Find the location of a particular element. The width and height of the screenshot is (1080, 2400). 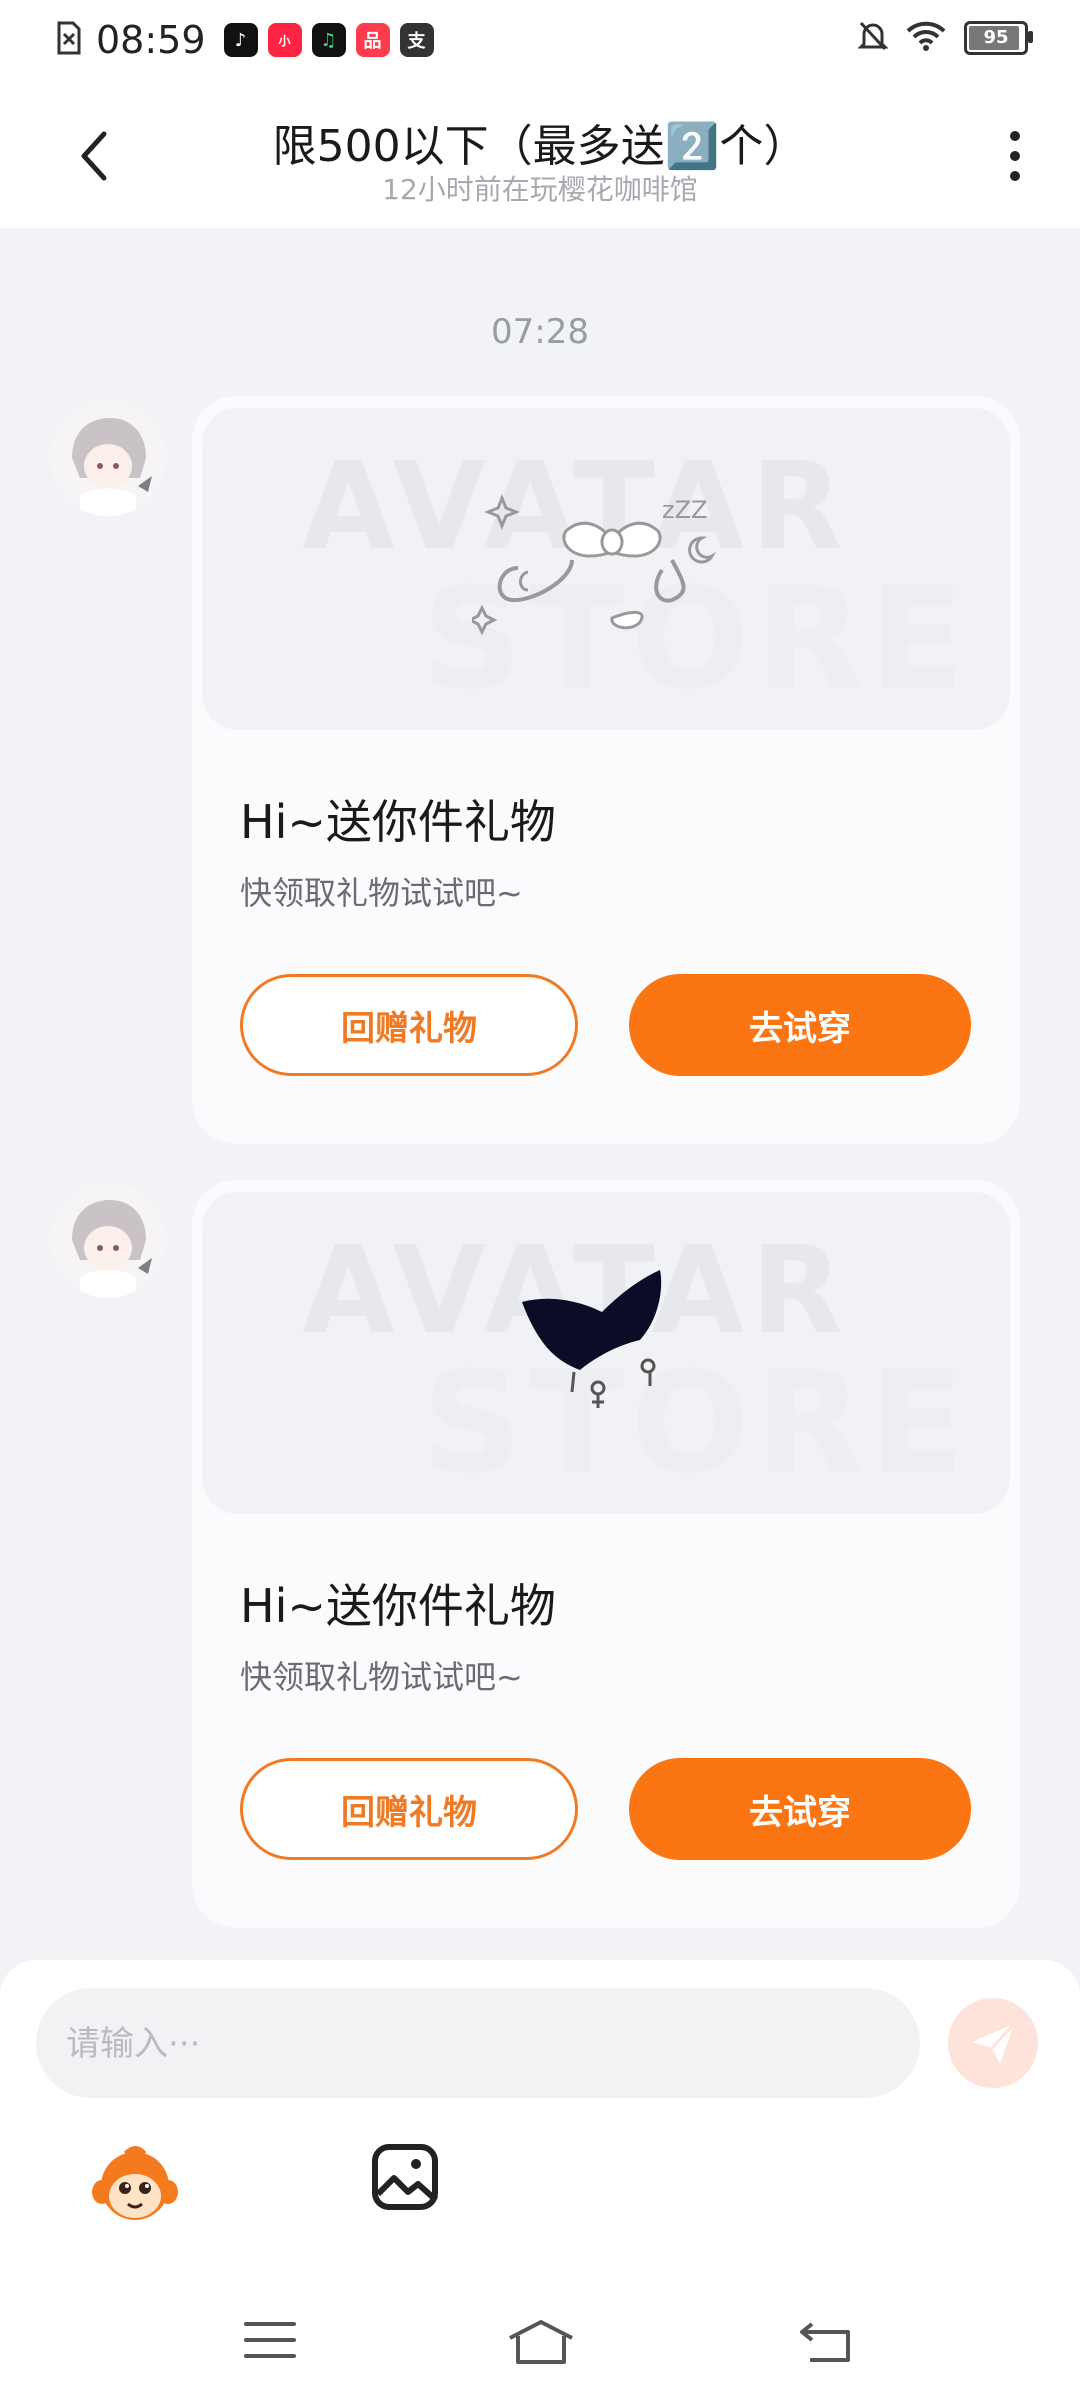

more-options-button is located at coordinates (1015, 156).